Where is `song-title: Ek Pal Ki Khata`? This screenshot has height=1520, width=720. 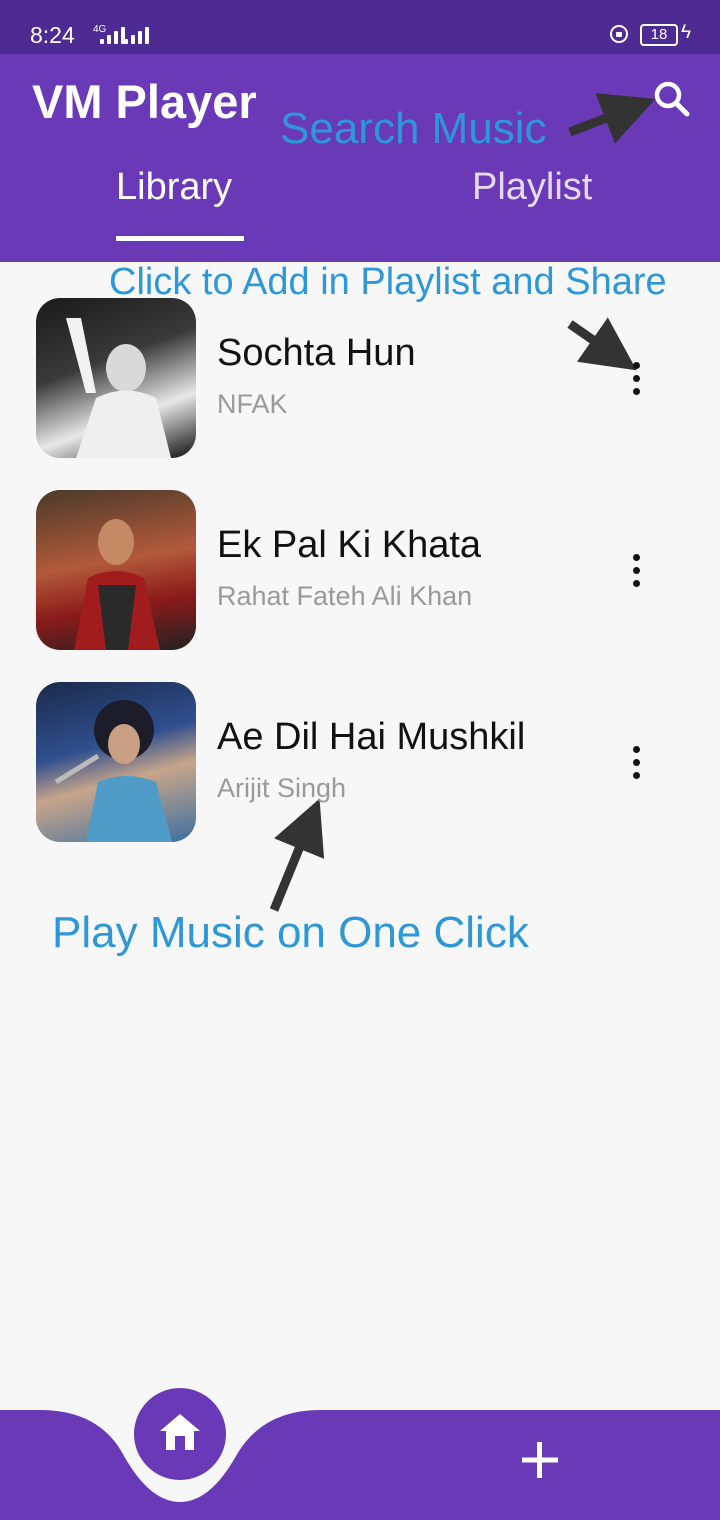 song-title: Ek Pal Ki Khata is located at coordinates (349, 545).